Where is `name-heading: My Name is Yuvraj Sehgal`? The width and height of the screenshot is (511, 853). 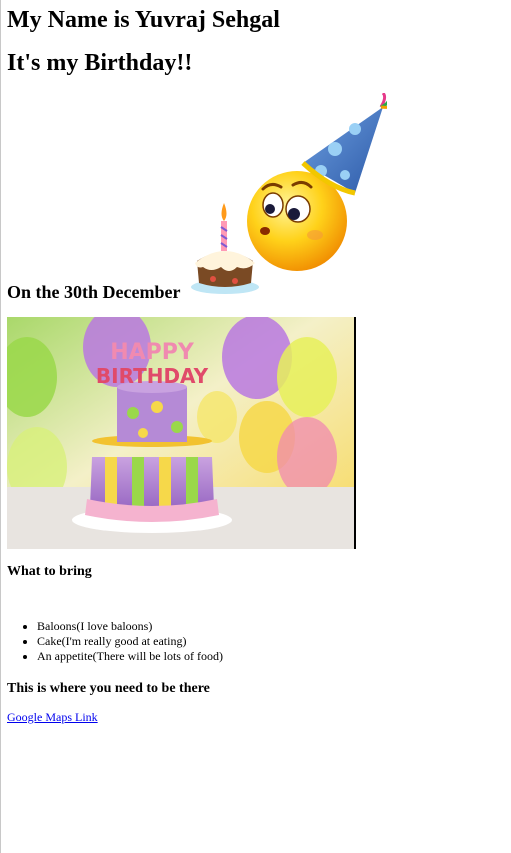
name-heading: My Name is Yuvraj Sehgal is located at coordinates (143, 20).